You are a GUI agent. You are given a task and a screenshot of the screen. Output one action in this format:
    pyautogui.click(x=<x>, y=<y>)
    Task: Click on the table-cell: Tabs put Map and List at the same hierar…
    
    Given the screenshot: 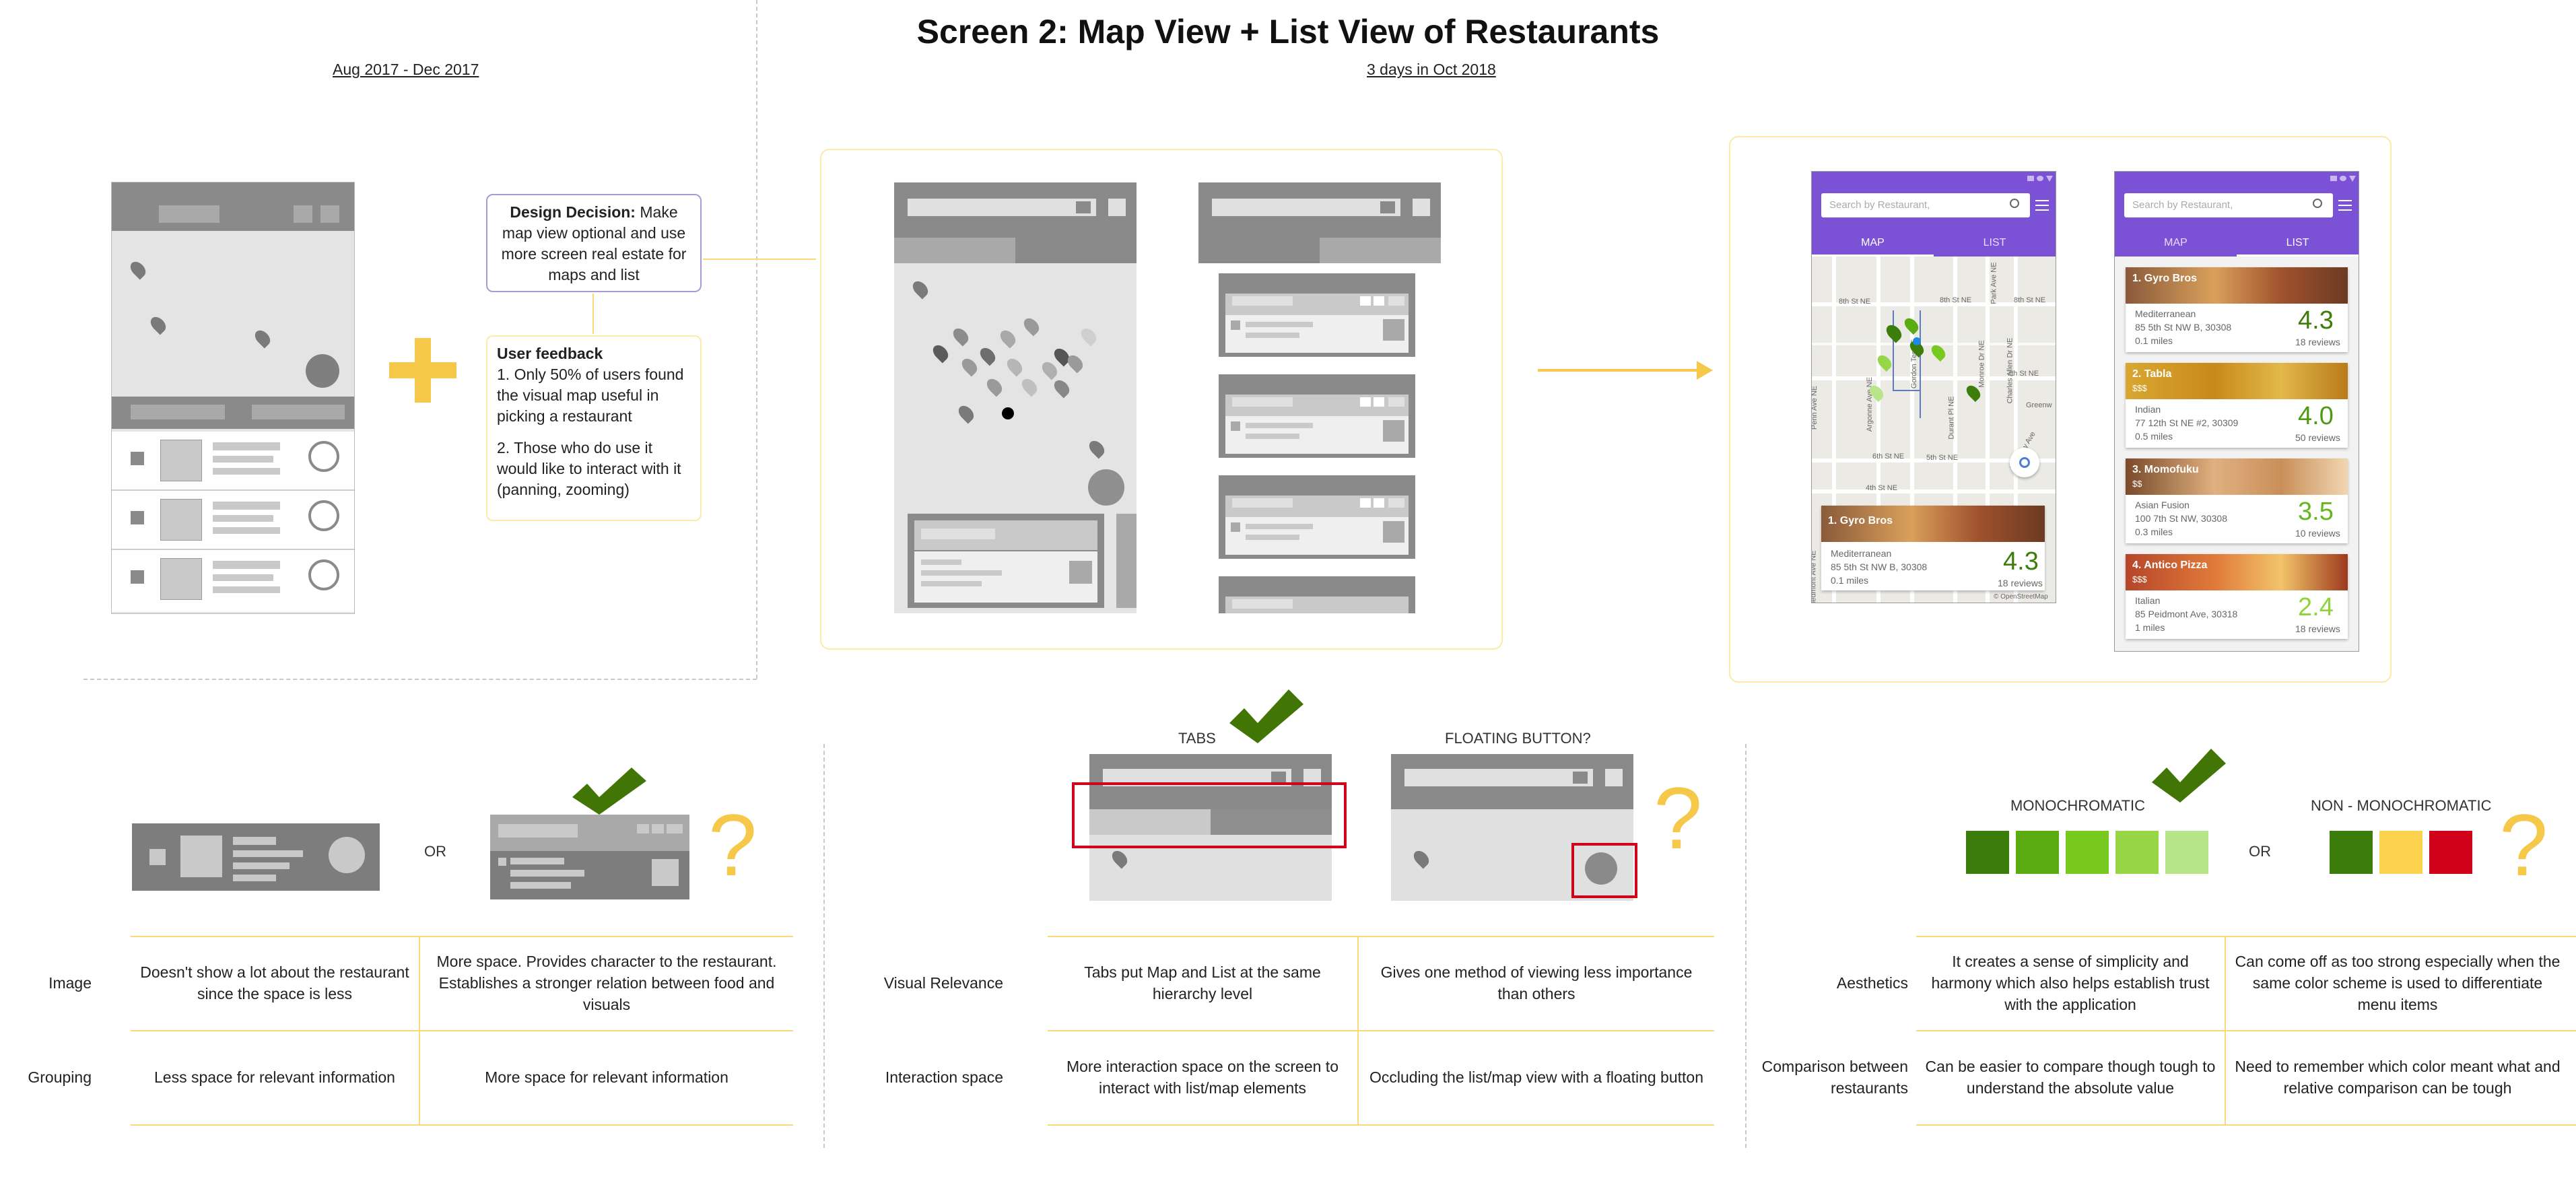 What is the action you would take?
    pyautogui.click(x=1202, y=982)
    